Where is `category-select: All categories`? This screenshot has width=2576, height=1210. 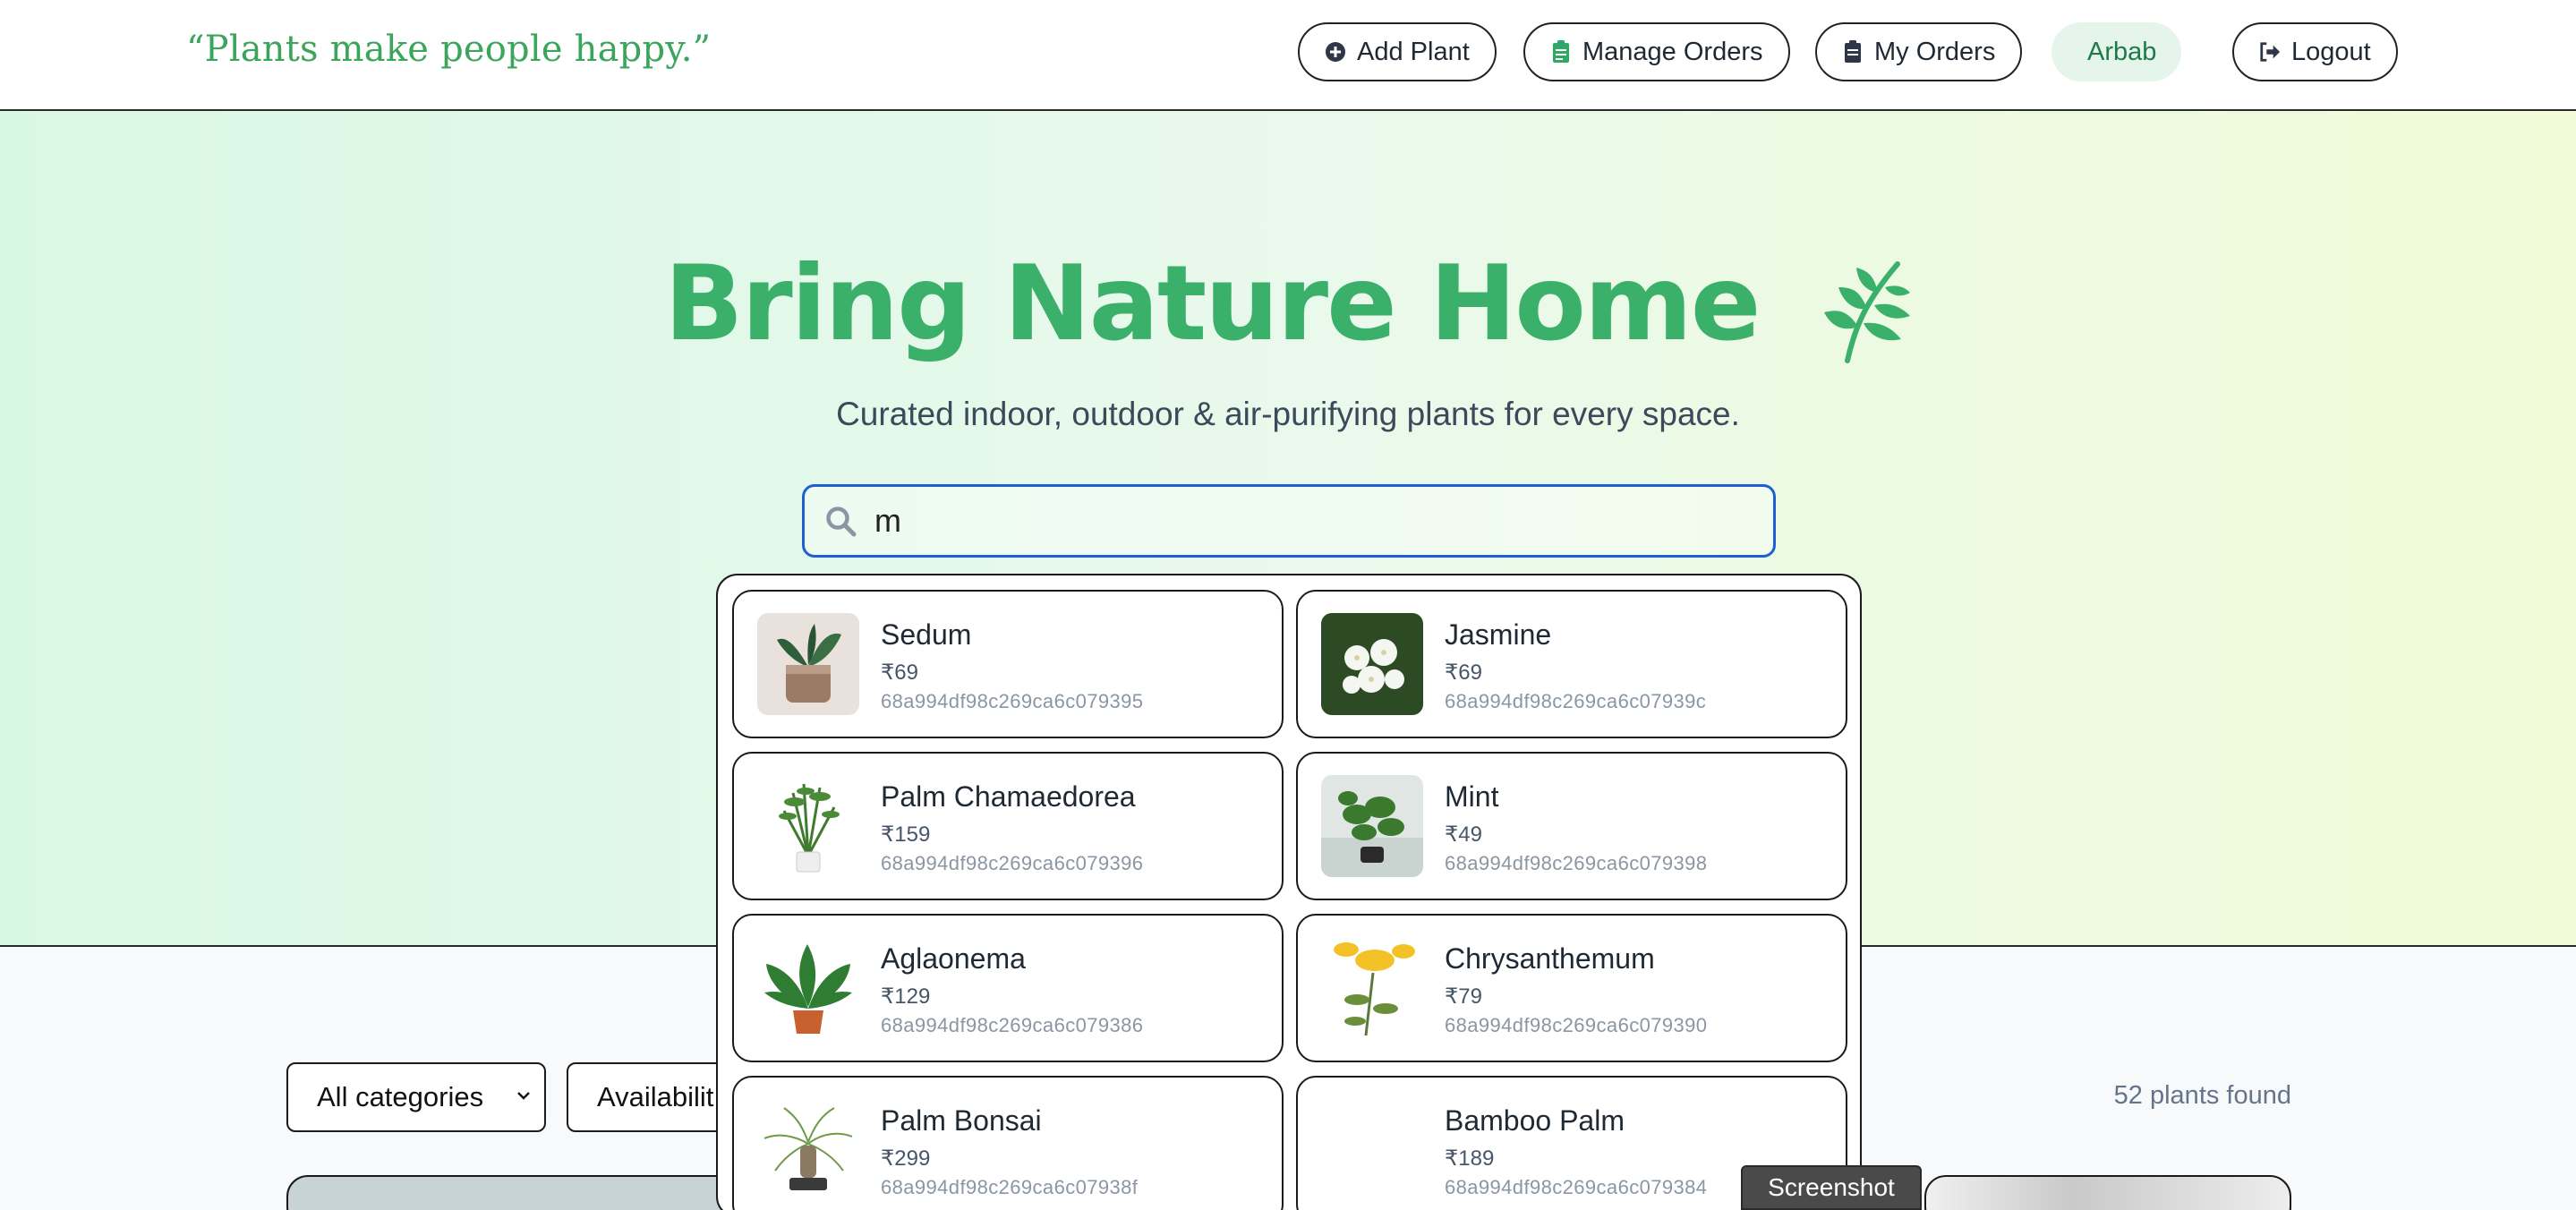
category-select: All categories is located at coordinates (416, 1097).